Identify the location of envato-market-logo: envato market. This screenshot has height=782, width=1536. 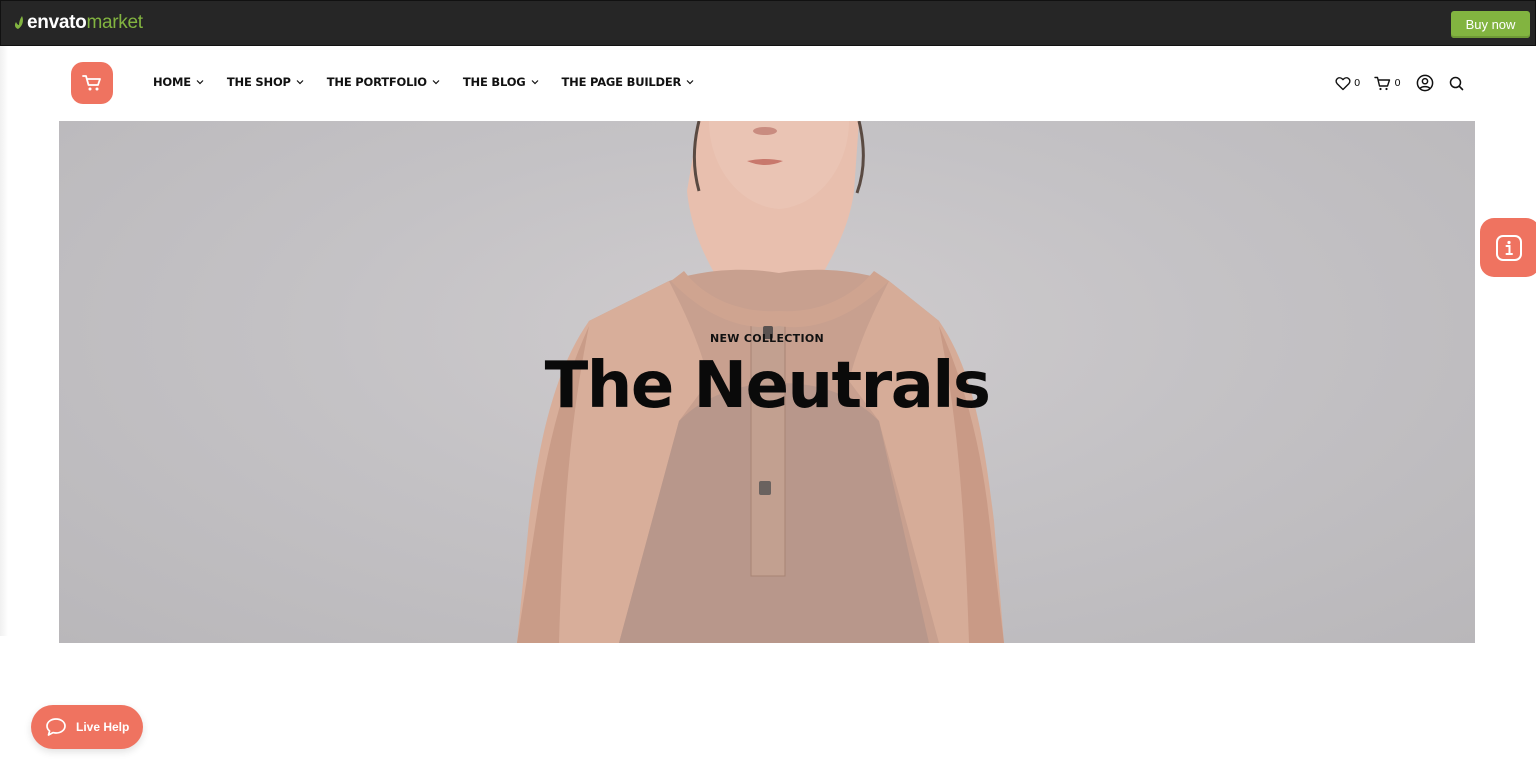
(78, 23).